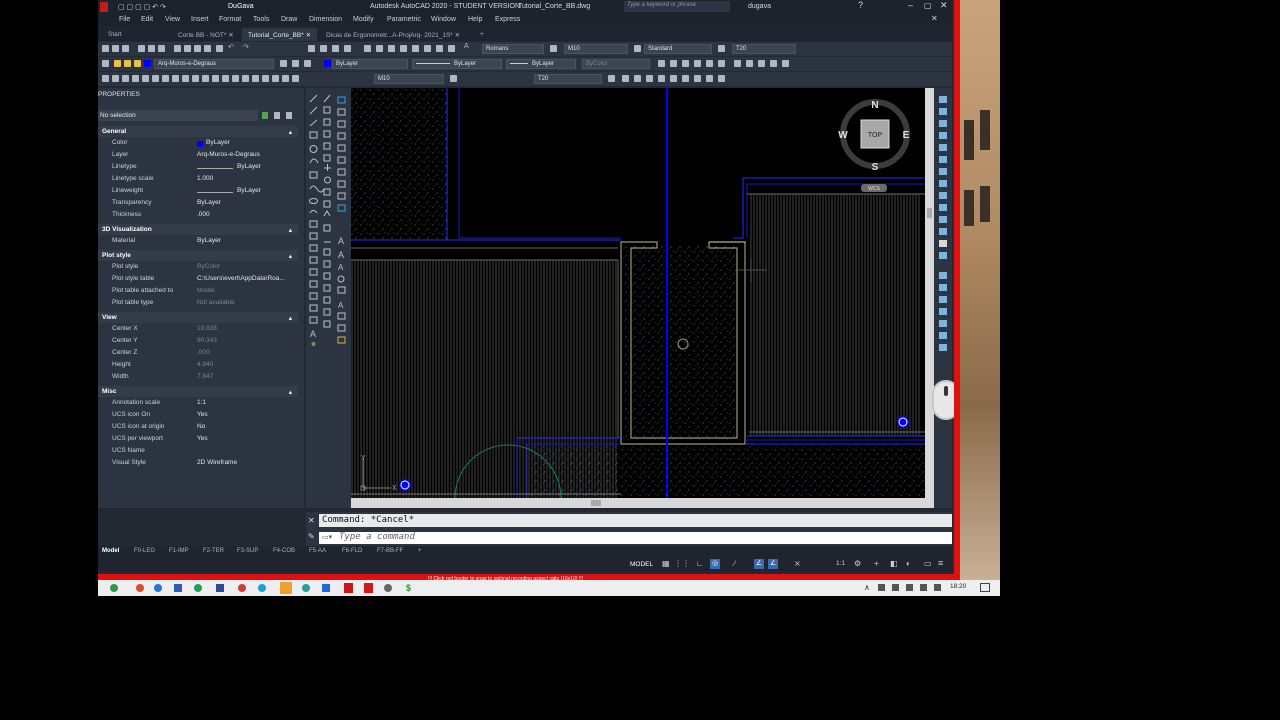  I want to click on dimedit-icon, so click(275, 78).